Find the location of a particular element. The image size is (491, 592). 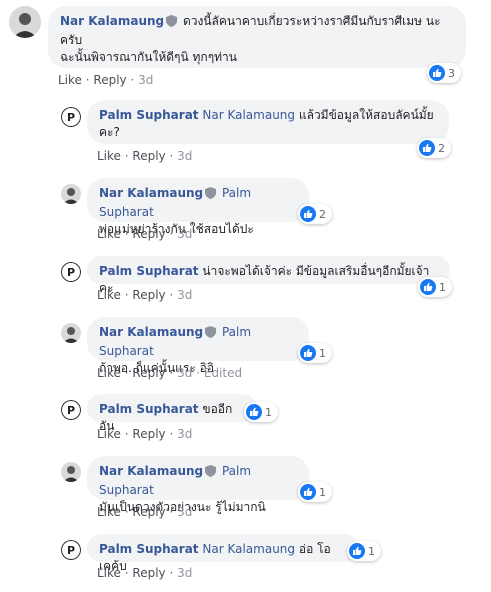

edited-label: · Edited is located at coordinates (219, 373).